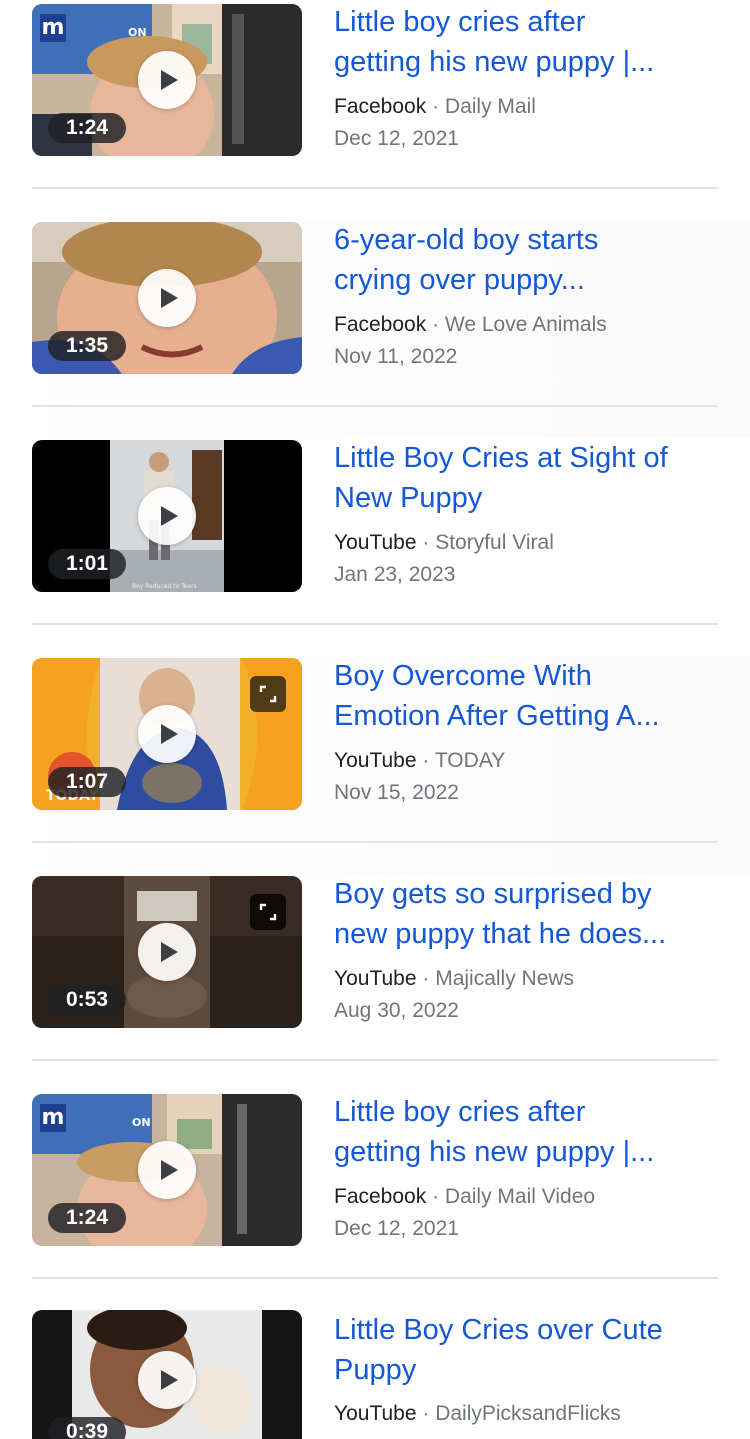 Image resolution: width=750 pixels, height=1439 pixels. I want to click on video-thumbnail: TODAY 1:07, so click(167, 734).